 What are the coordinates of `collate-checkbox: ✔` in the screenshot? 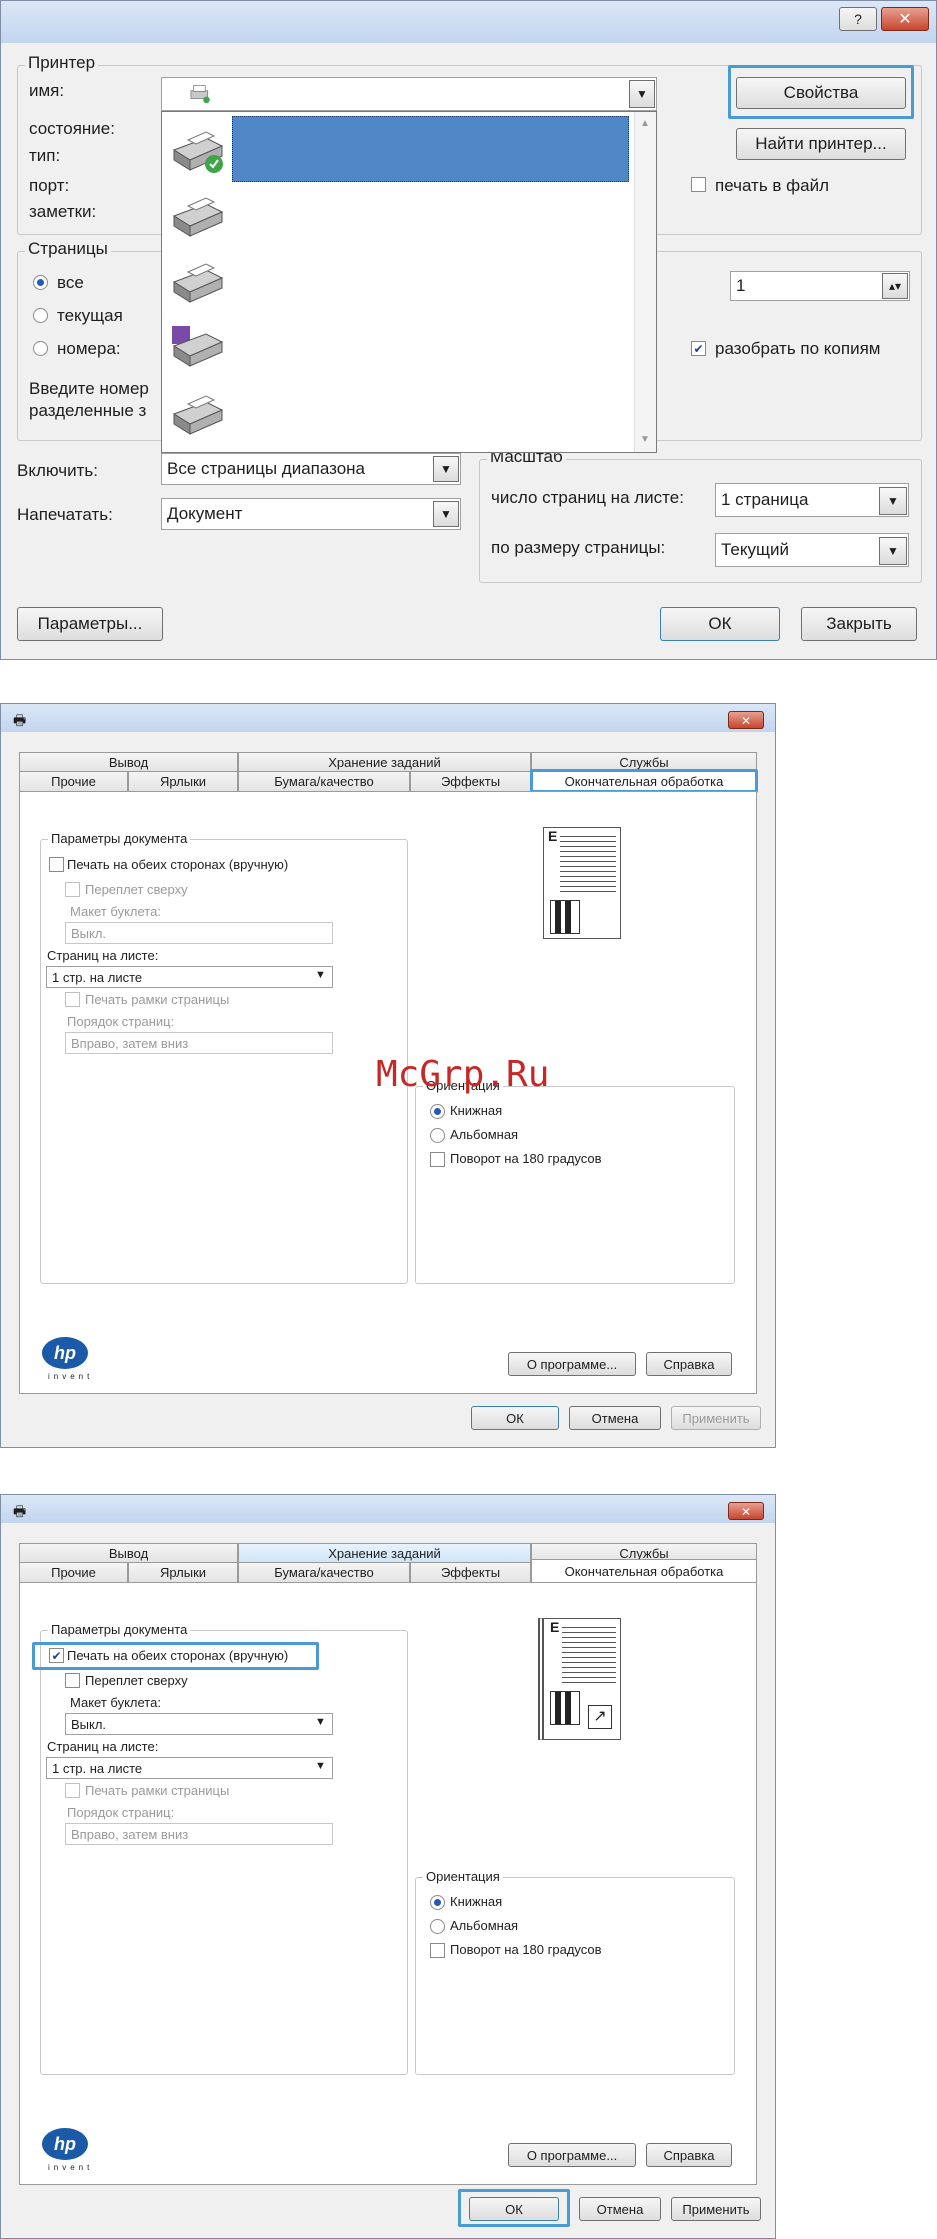 It's located at (698, 348).